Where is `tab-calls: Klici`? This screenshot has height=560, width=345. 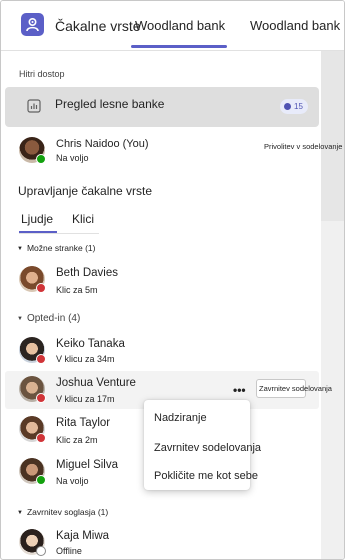
tab-calls: Klici is located at coordinates (83, 219).